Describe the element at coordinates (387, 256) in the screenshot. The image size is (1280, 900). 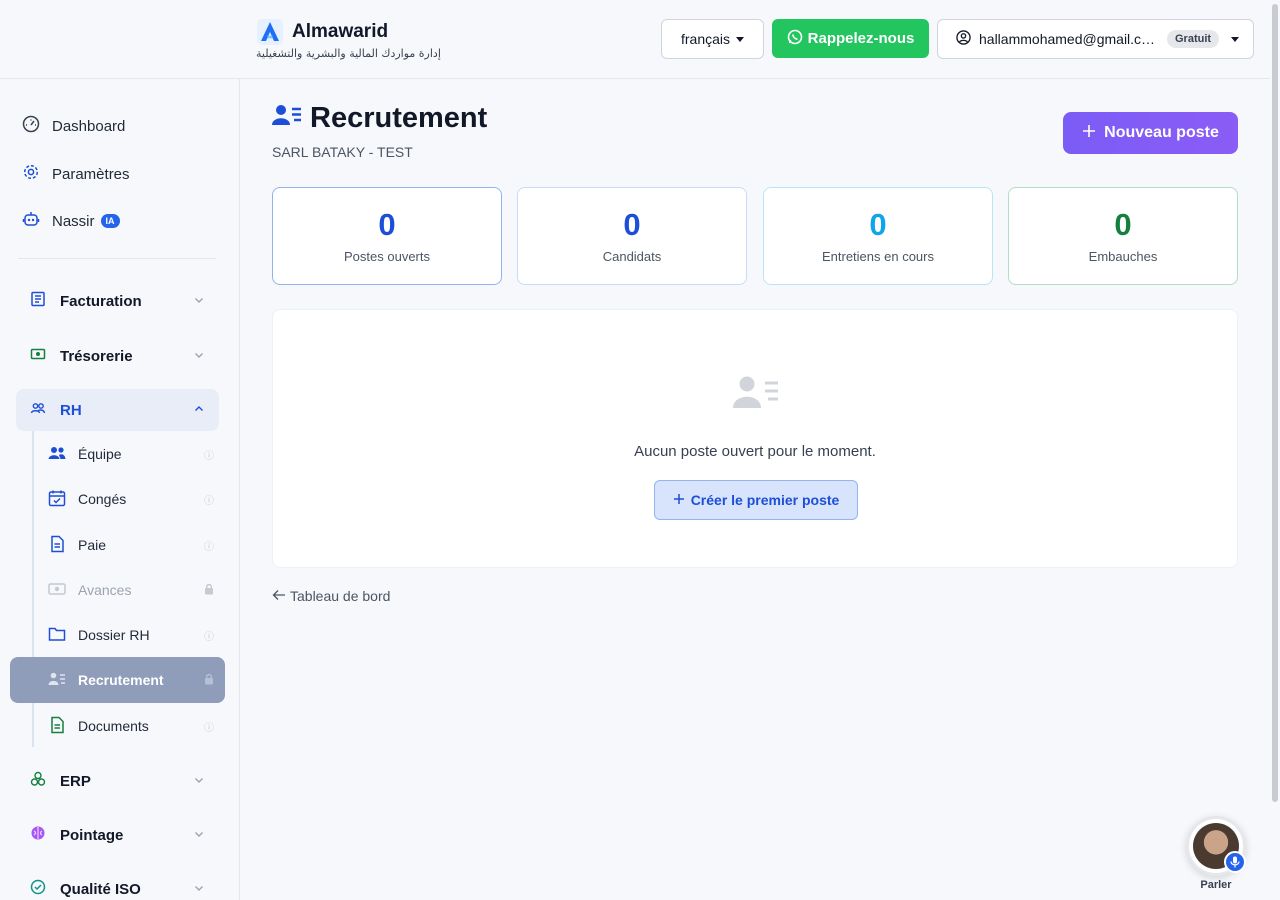
I see `stat-label: Postes ouverts` at that location.